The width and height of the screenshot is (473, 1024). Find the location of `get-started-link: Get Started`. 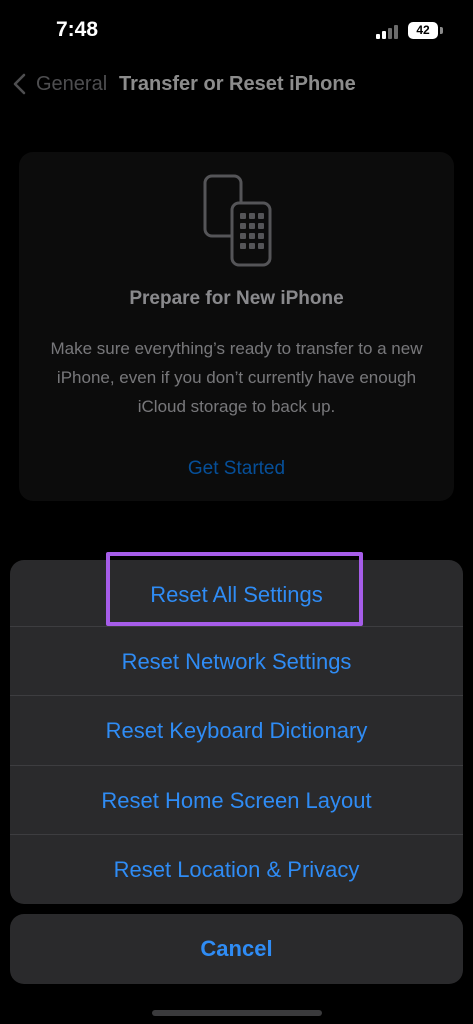

get-started-link: Get Started is located at coordinates (236, 469).